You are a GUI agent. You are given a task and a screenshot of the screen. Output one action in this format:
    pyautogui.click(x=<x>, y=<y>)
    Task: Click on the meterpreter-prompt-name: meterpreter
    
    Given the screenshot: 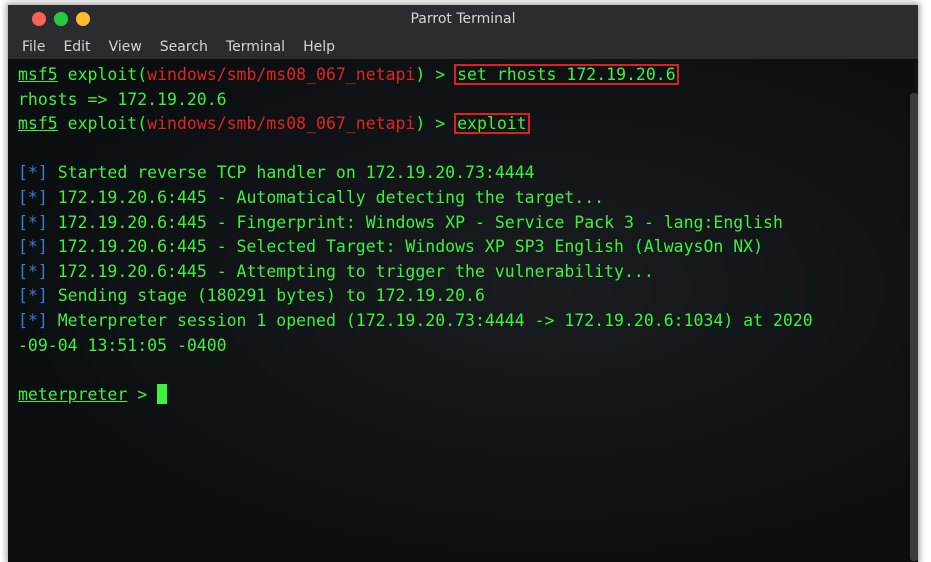 What is the action you would take?
    pyautogui.click(x=73, y=394)
    